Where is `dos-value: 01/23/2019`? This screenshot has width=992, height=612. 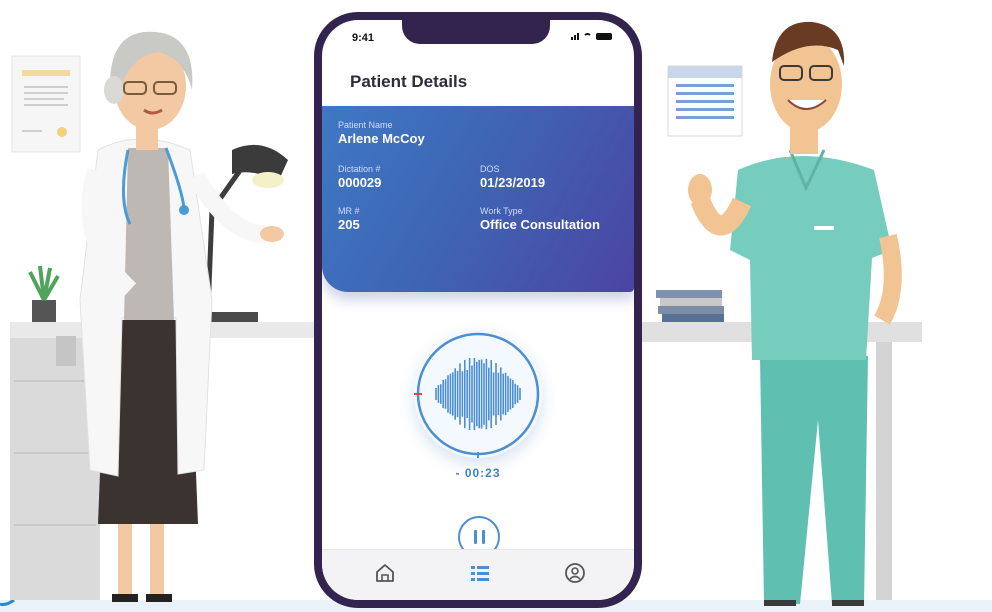 dos-value: 01/23/2019 is located at coordinates (513, 182).